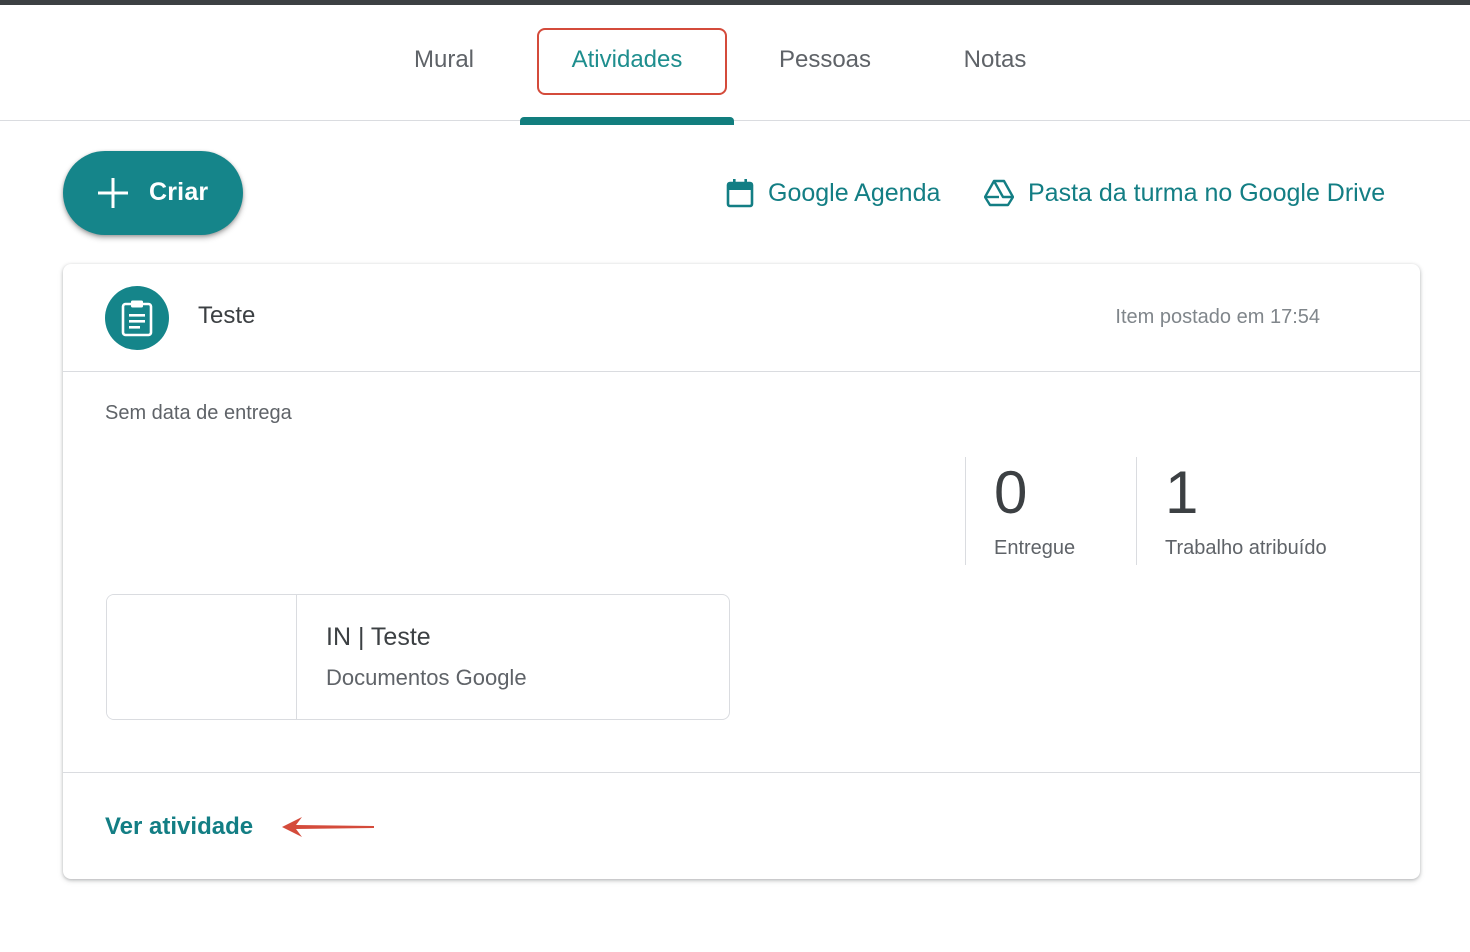  I want to click on calendar-icon, so click(740, 193).